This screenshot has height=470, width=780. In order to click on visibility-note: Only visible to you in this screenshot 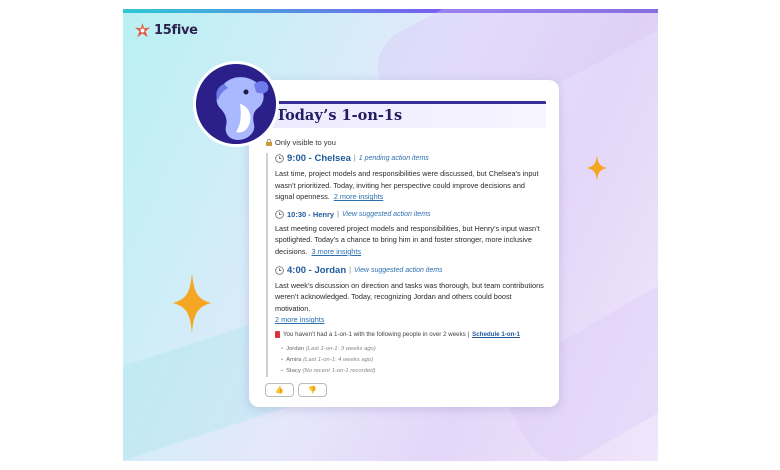, I will do `click(301, 142)`.